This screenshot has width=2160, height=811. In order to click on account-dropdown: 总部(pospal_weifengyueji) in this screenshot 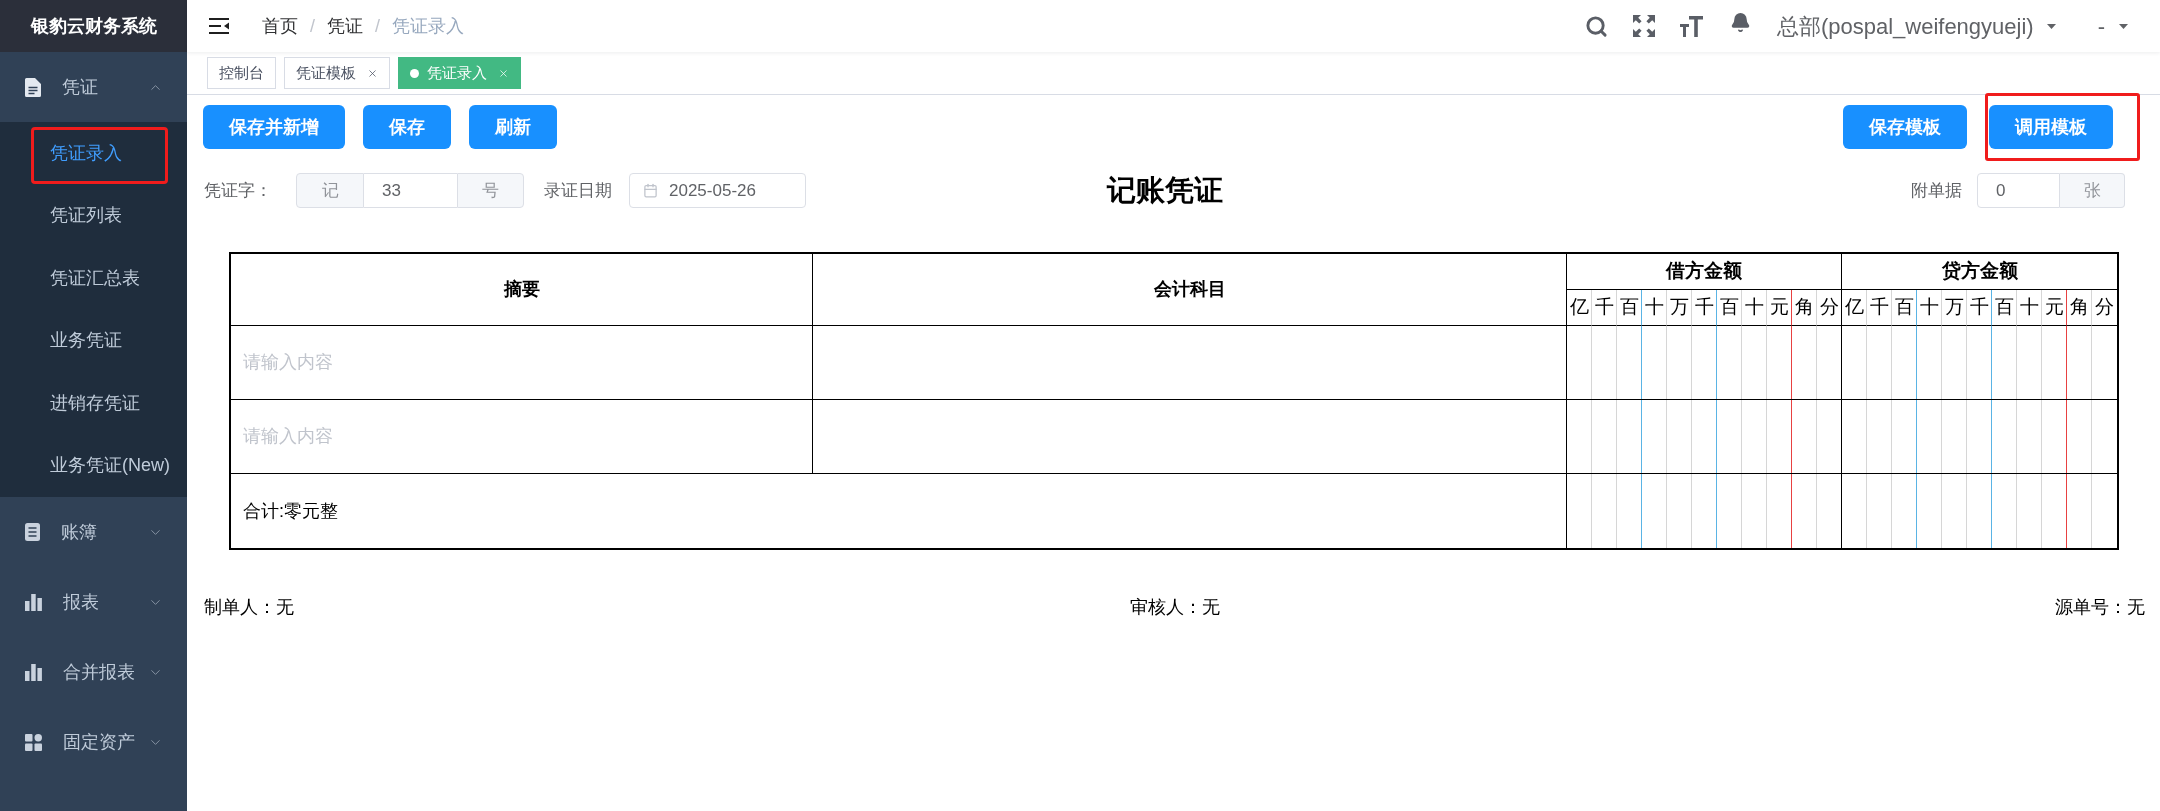, I will do `click(1916, 26)`.